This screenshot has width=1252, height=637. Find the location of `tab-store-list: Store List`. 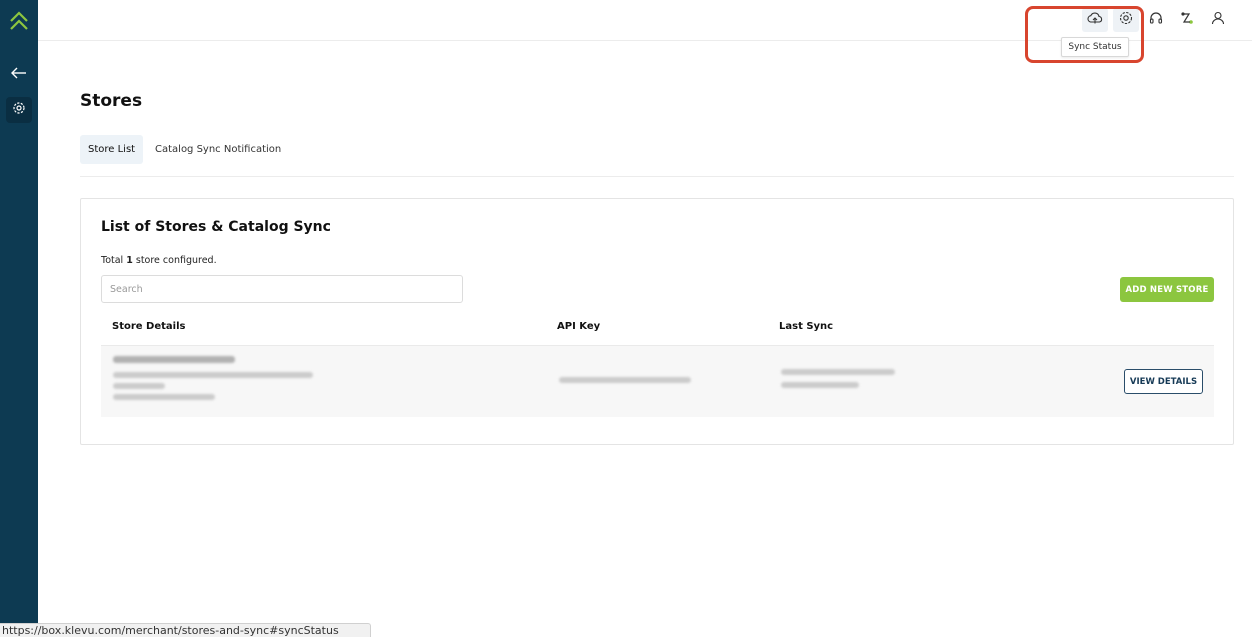

tab-store-list: Store List is located at coordinates (112, 149).